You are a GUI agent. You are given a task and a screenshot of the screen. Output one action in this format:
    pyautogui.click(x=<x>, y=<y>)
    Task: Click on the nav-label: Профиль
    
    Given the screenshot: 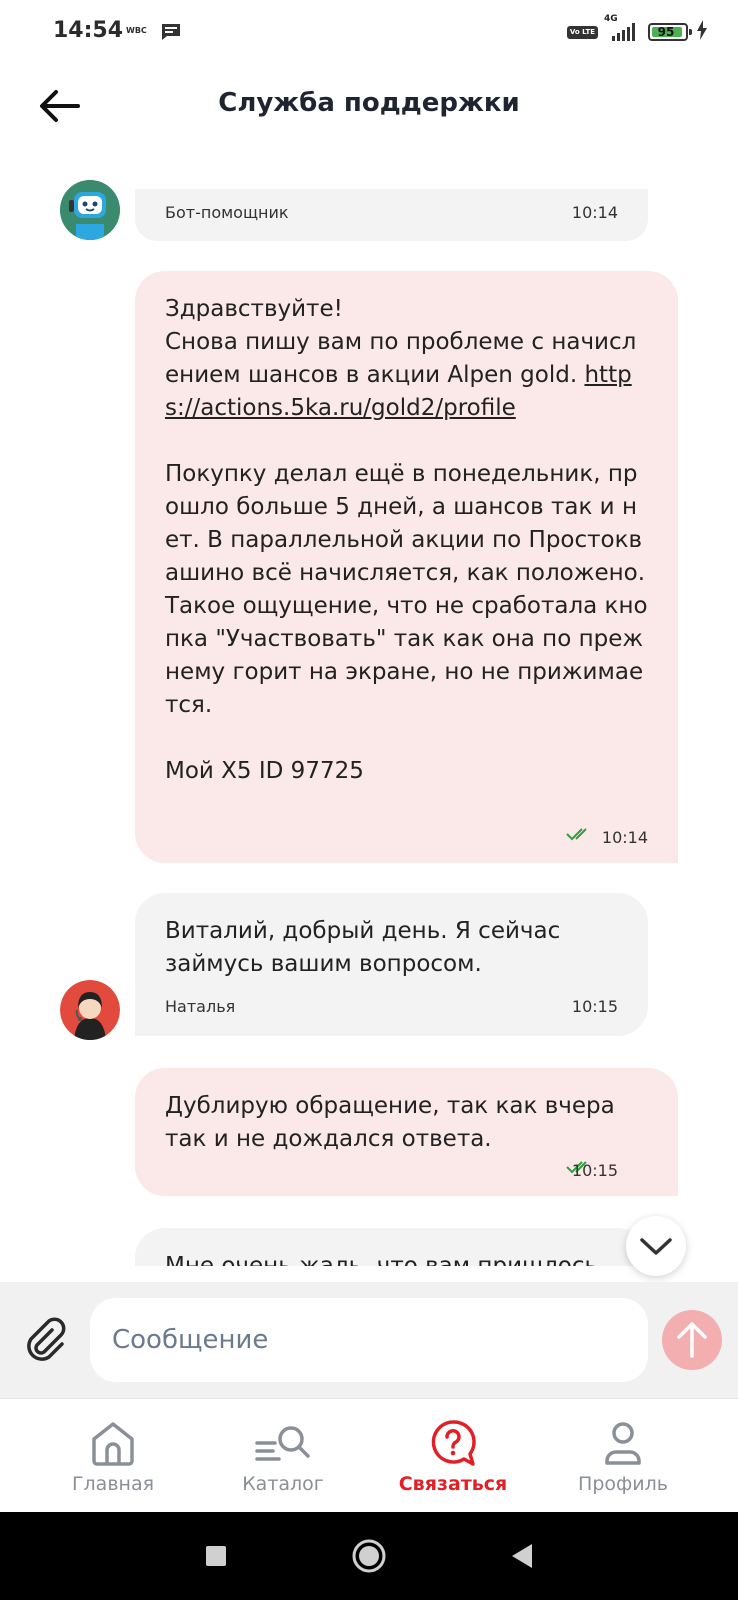 What is the action you would take?
    pyautogui.click(x=623, y=1484)
    